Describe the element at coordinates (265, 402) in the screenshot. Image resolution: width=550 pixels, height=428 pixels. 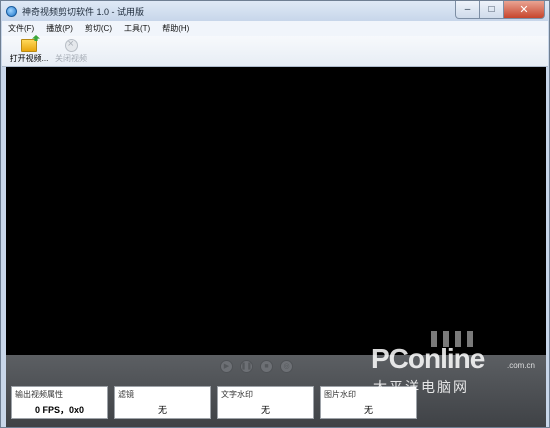
I see `text-watermark-card: 文字水印 无` at that location.